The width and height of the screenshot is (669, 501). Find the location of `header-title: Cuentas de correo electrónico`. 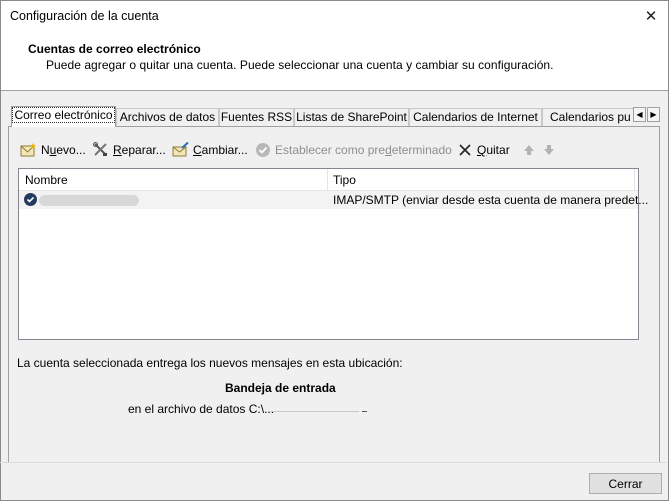

header-title: Cuentas de correo electrónico is located at coordinates (114, 49).